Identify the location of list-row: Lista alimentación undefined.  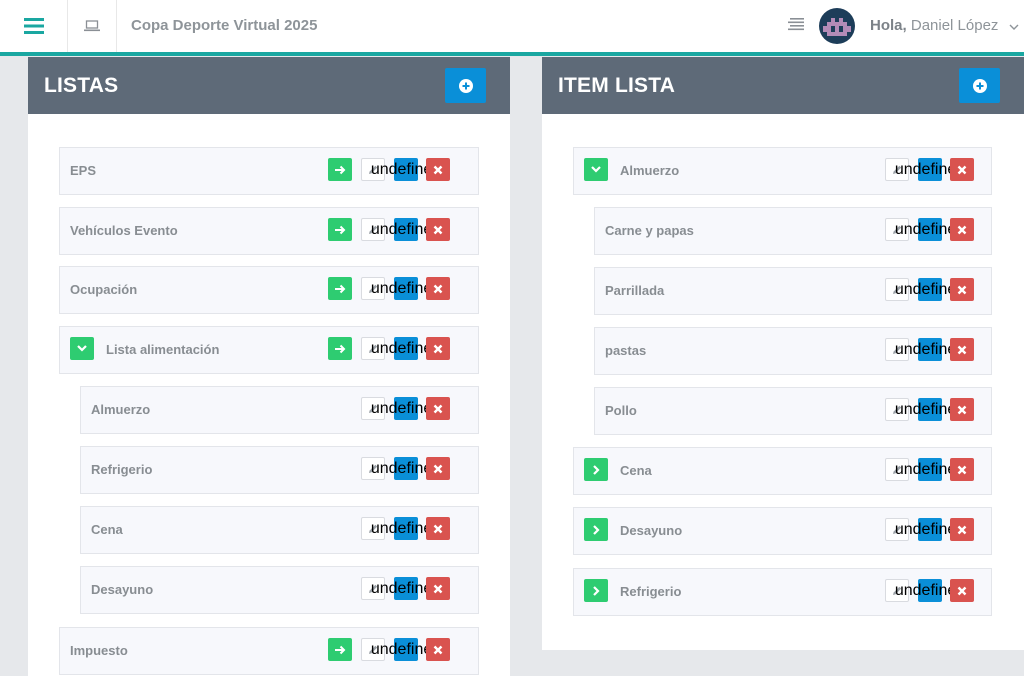
(269, 350).